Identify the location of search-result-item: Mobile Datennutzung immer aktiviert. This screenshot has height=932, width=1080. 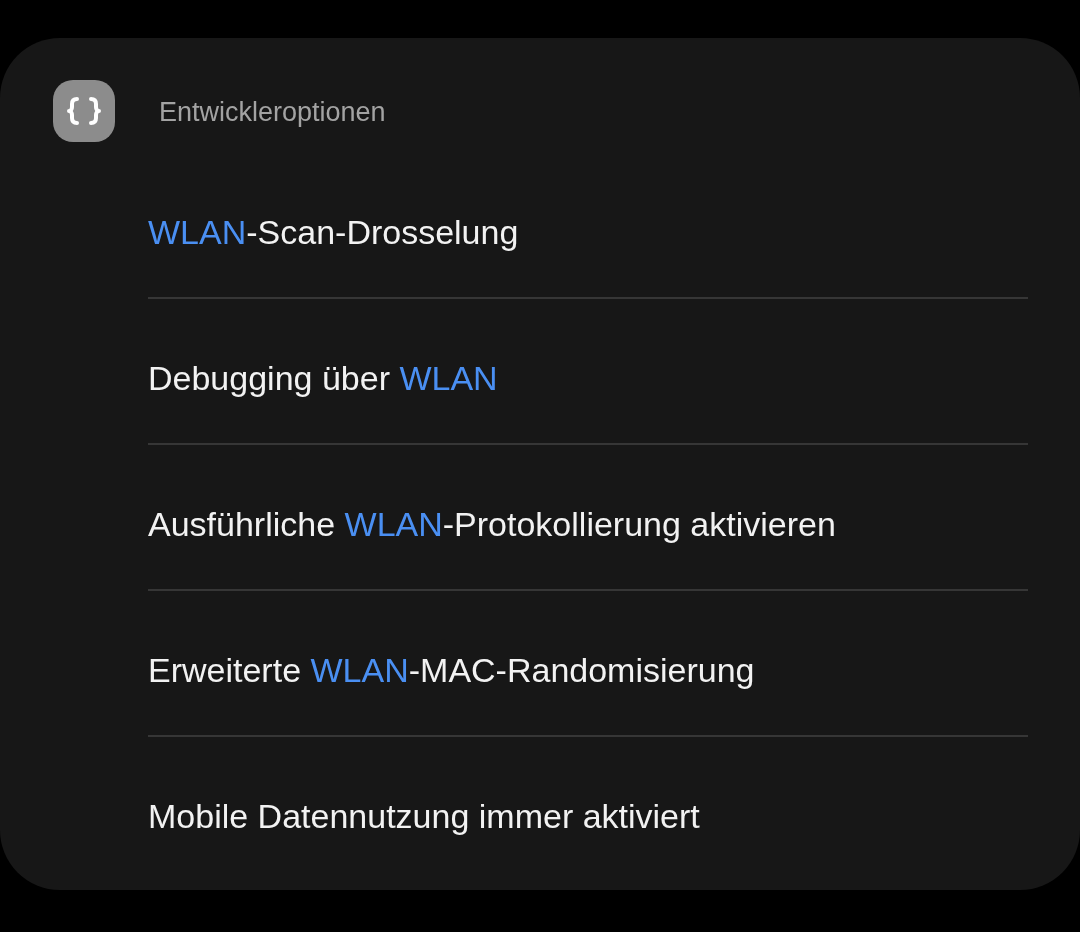
(424, 816).